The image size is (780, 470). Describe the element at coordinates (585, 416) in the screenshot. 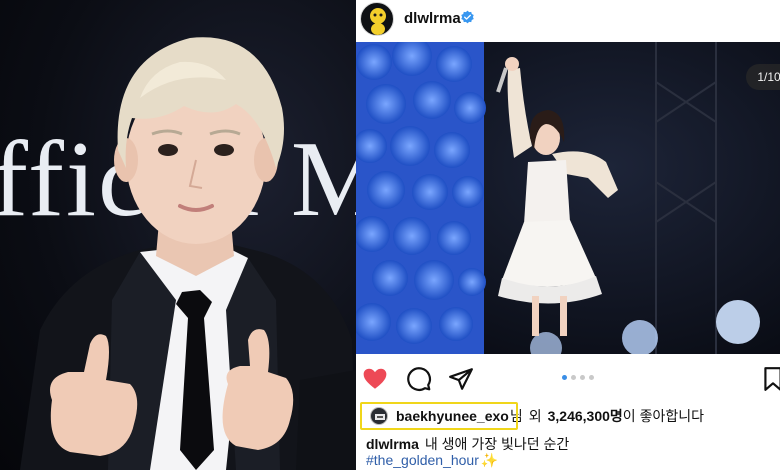

I see `likes-count: 3,246,300명` at that location.